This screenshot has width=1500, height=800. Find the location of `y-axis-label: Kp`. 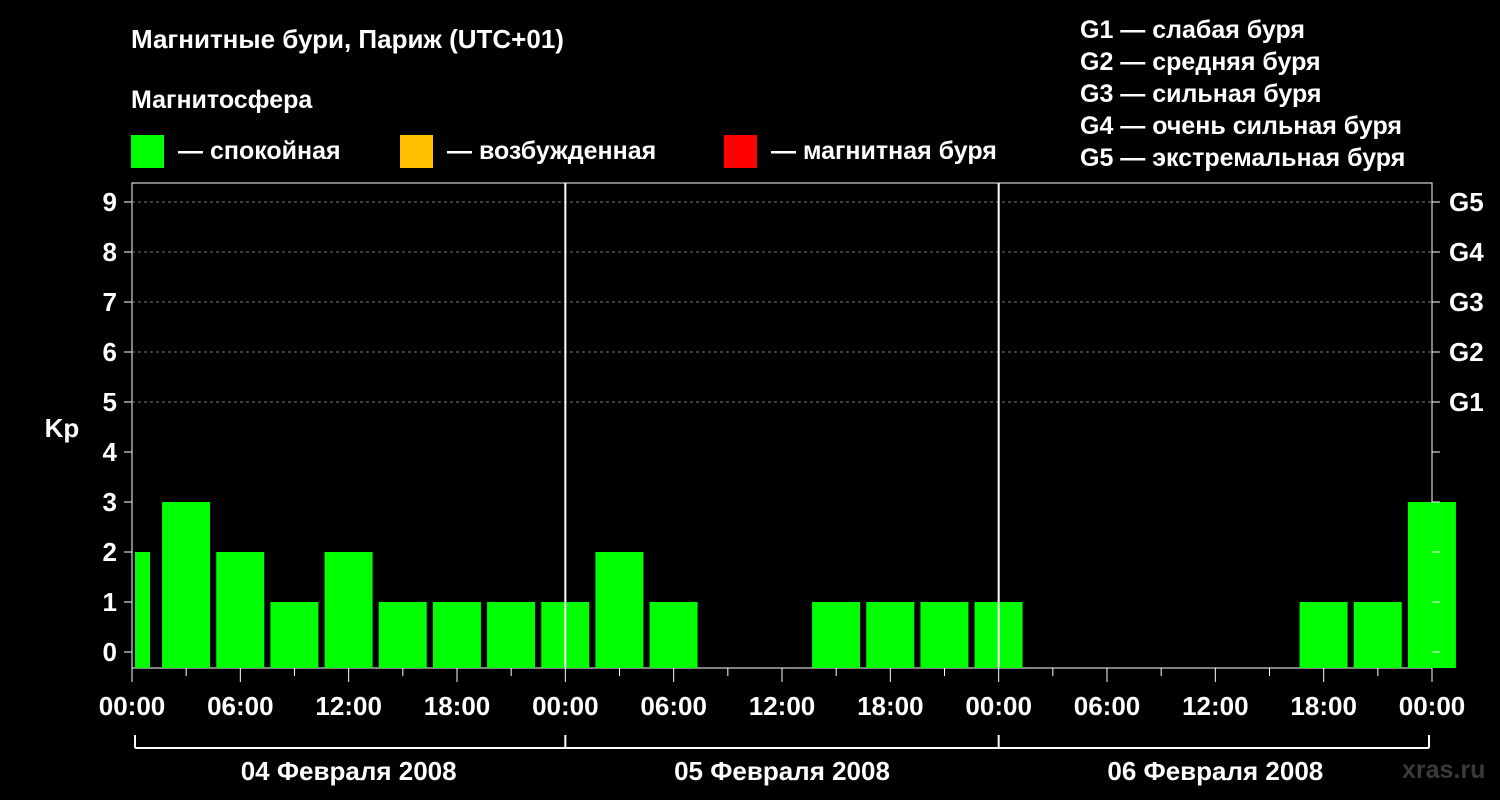

y-axis-label: Kp is located at coordinates (62, 428).